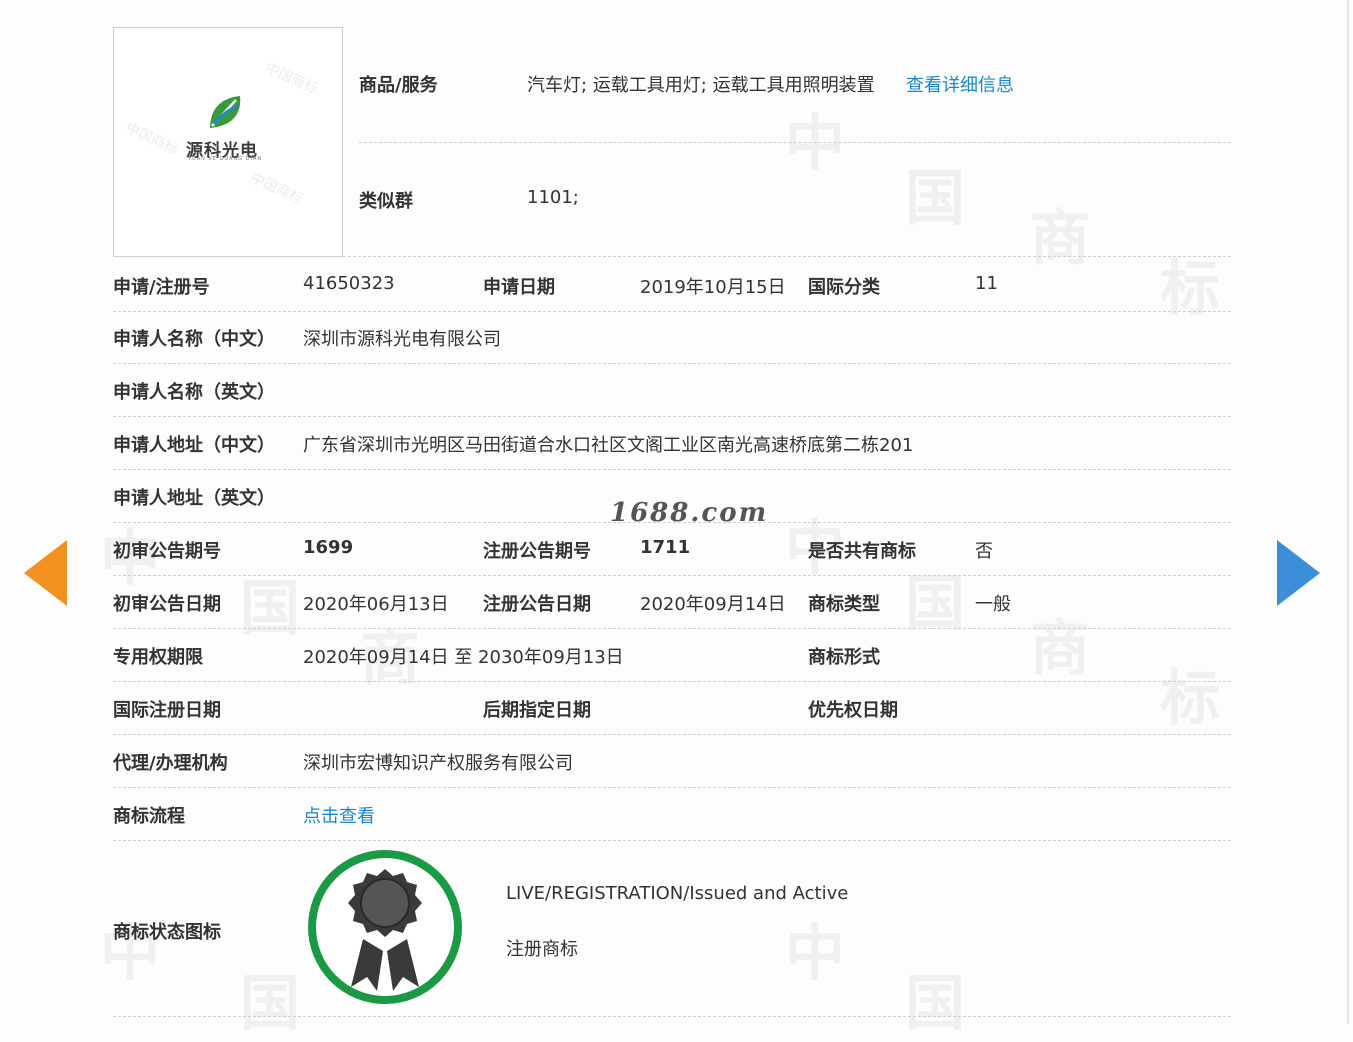  I want to click on status-label: 商标状态图标, so click(167, 932).